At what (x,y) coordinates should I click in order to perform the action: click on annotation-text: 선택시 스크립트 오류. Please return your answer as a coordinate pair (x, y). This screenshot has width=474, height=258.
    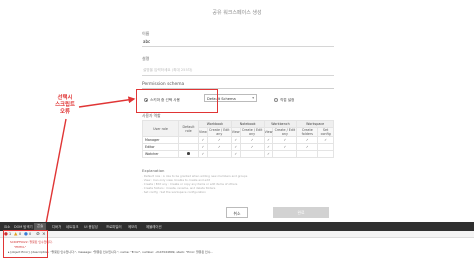
    Looking at the image, I should click on (65, 105).